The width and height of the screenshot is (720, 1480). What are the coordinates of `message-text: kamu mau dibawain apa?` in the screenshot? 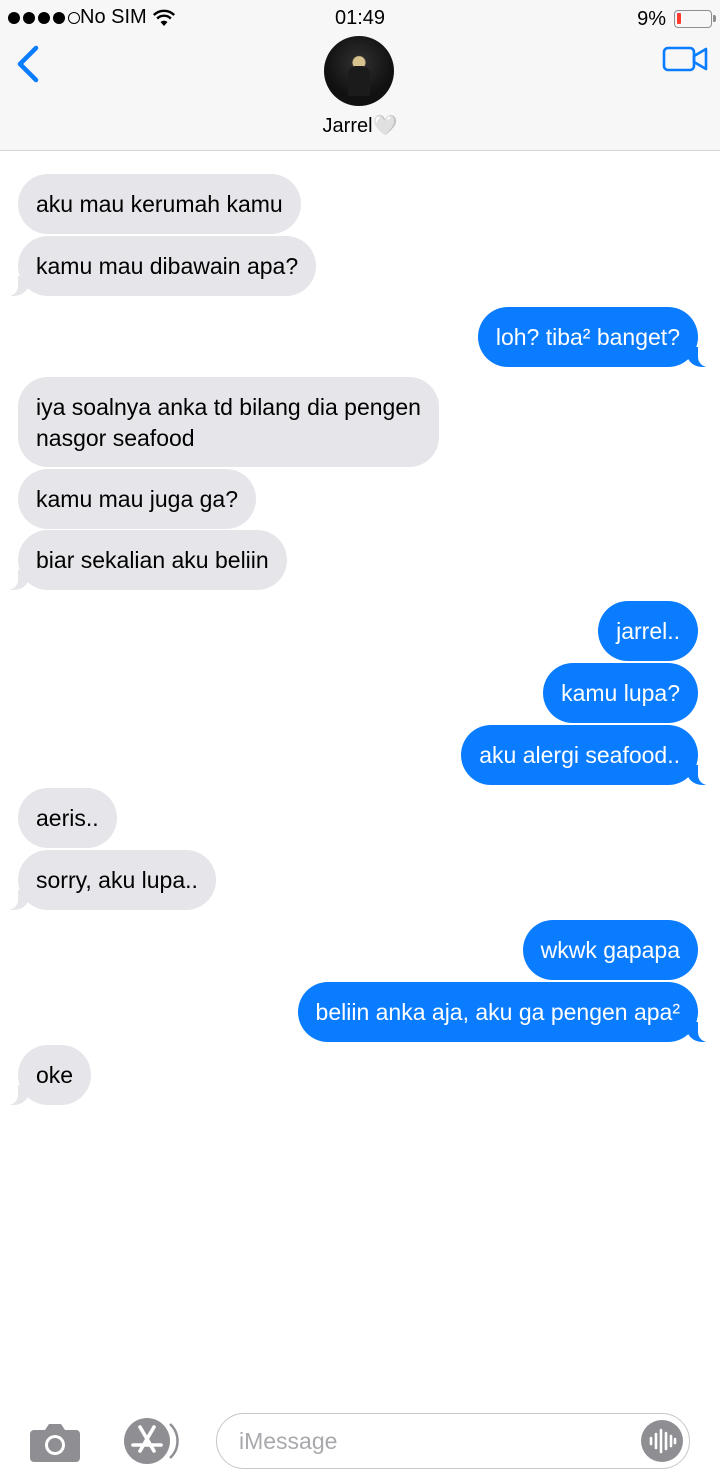 It's located at (167, 266).